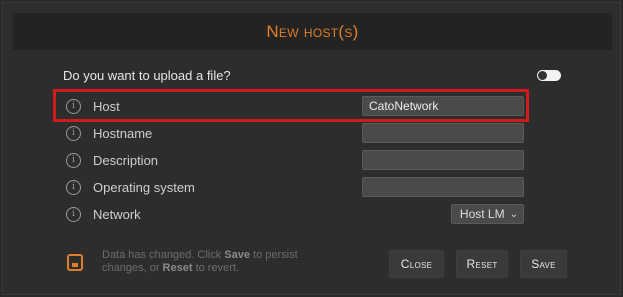 The image size is (623, 297). I want to click on host-field-row: i Host, so click(293, 106).